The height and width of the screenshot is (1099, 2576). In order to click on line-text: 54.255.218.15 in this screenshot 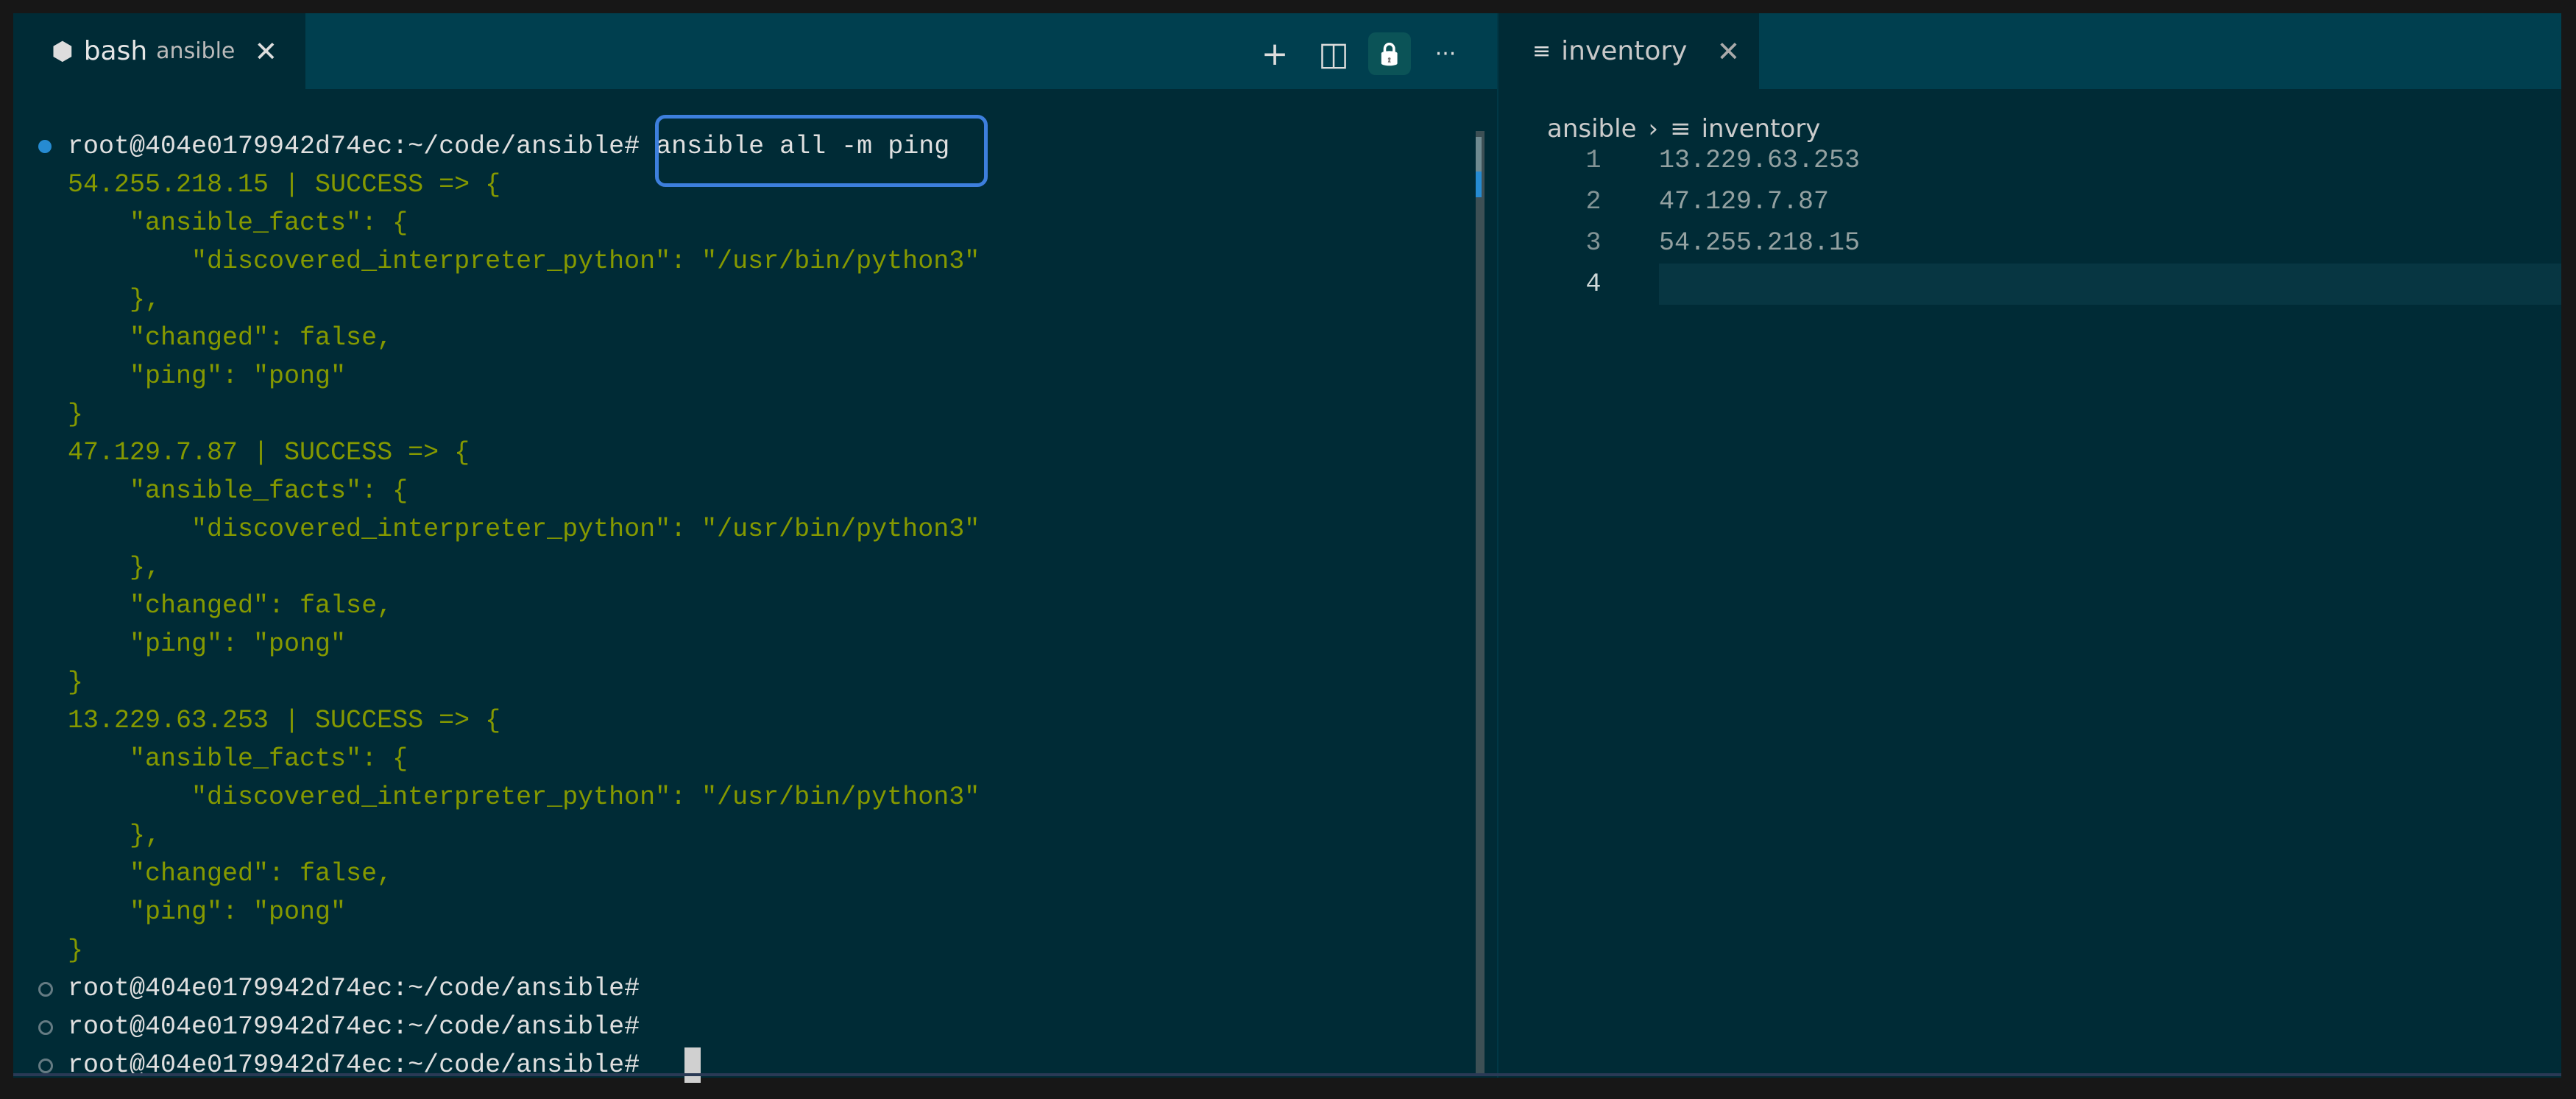, I will do `click(1760, 243)`.